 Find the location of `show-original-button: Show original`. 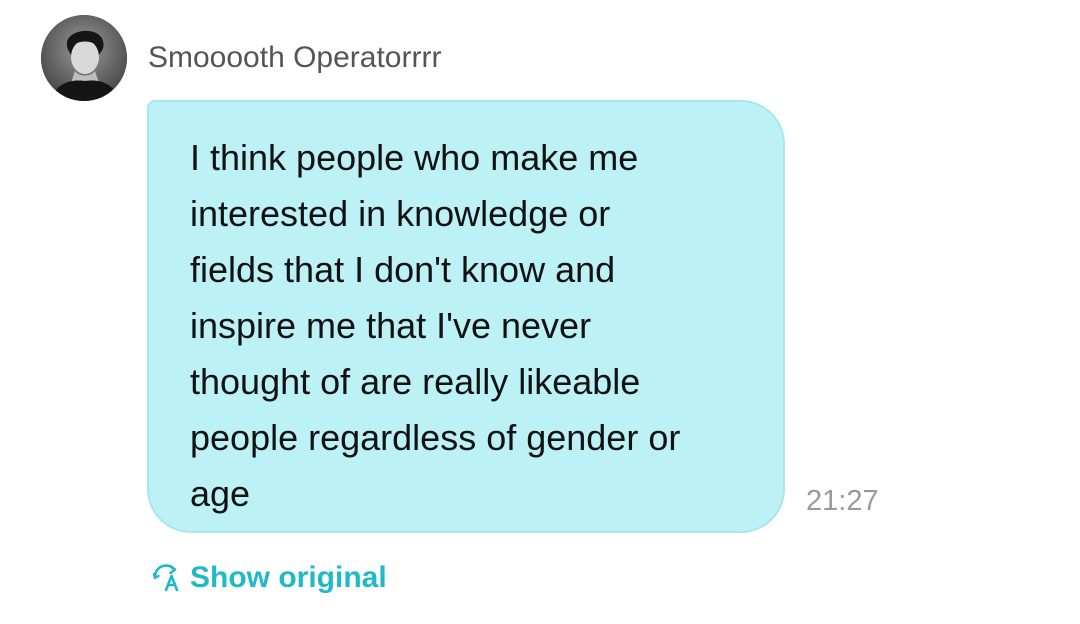

show-original-button: Show original is located at coordinates (268, 578).